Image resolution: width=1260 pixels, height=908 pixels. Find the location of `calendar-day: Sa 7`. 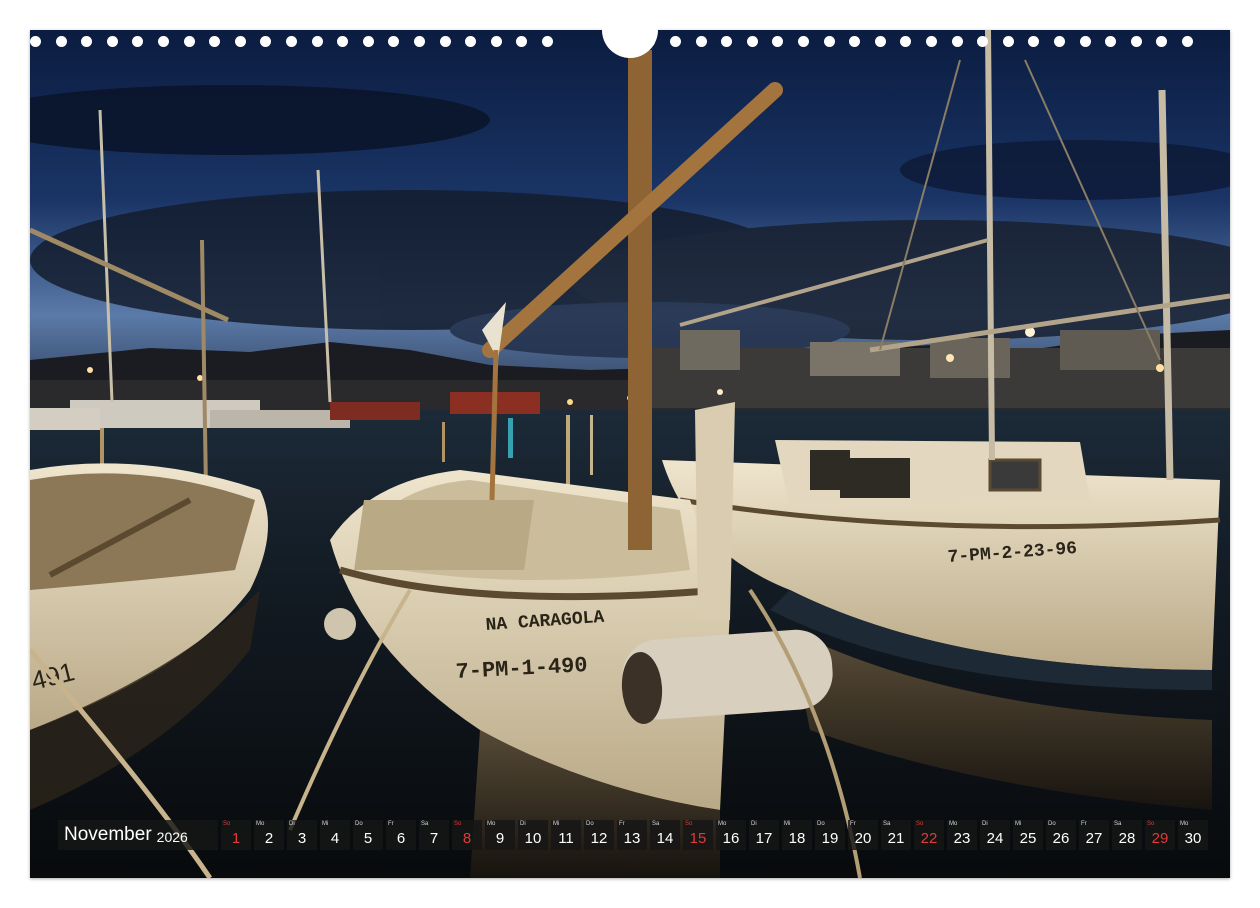

calendar-day: Sa 7 is located at coordinates (434, 835).